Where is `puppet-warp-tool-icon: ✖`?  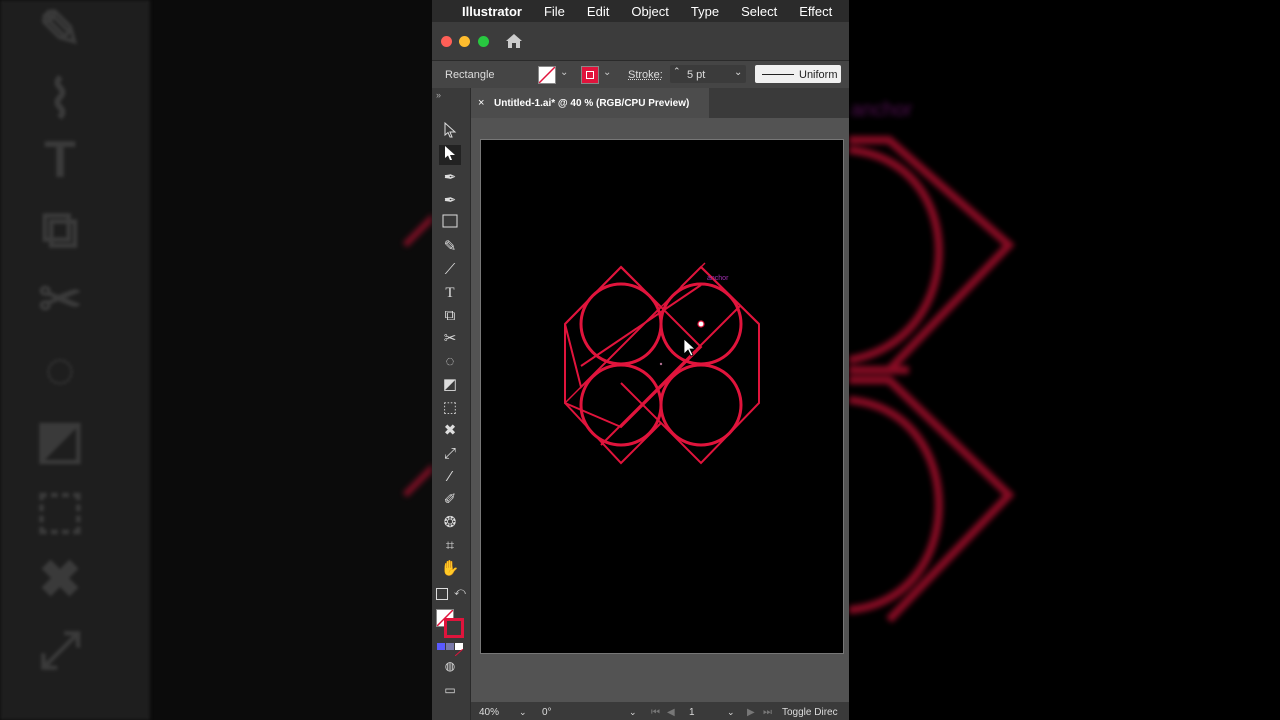
puppet-warp-tool-icon: ✖ is located at coordinates (450, 431).